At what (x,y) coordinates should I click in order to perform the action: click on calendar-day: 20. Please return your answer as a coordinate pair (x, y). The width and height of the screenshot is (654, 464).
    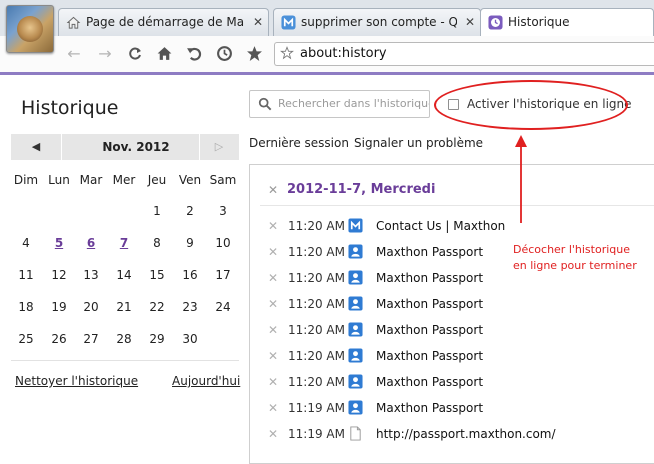
    Looking at the image, I should click on (91, 307).